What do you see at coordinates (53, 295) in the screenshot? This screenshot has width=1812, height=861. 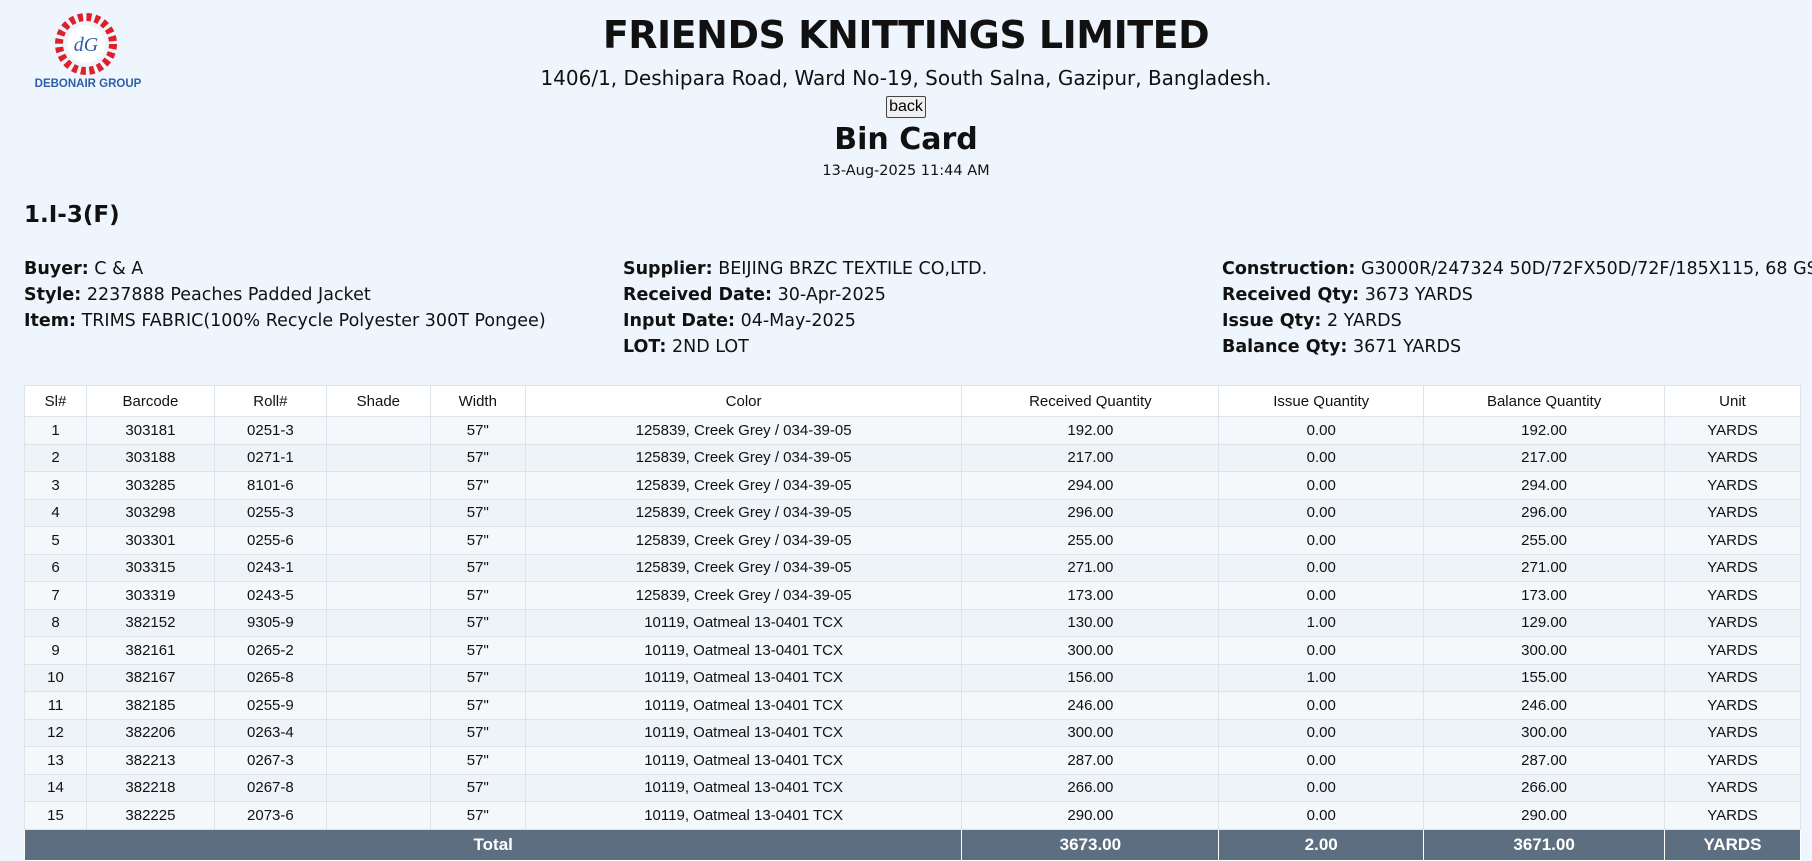 I see `style-label: Style:` at bounding box center [53, 295].